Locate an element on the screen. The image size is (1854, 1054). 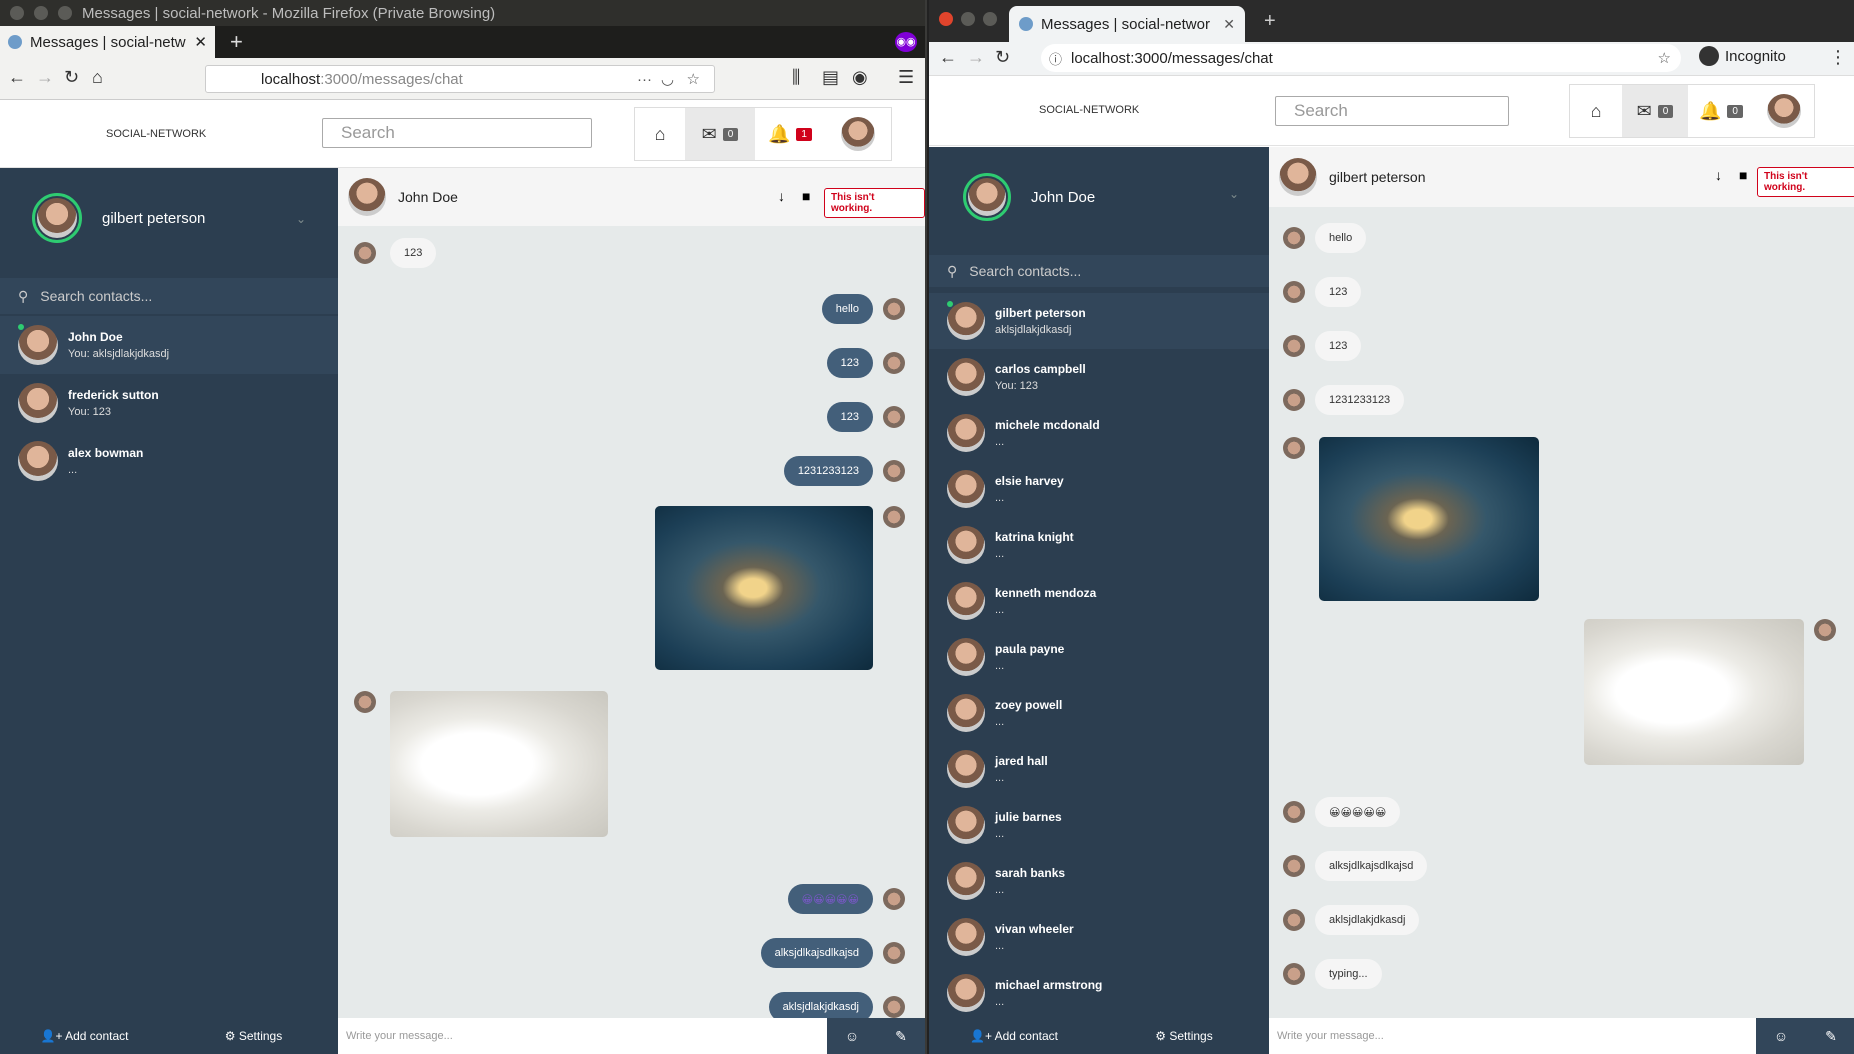
browser-tab: Messages | social-netwo ✕ is located at coordinates (107, 42).